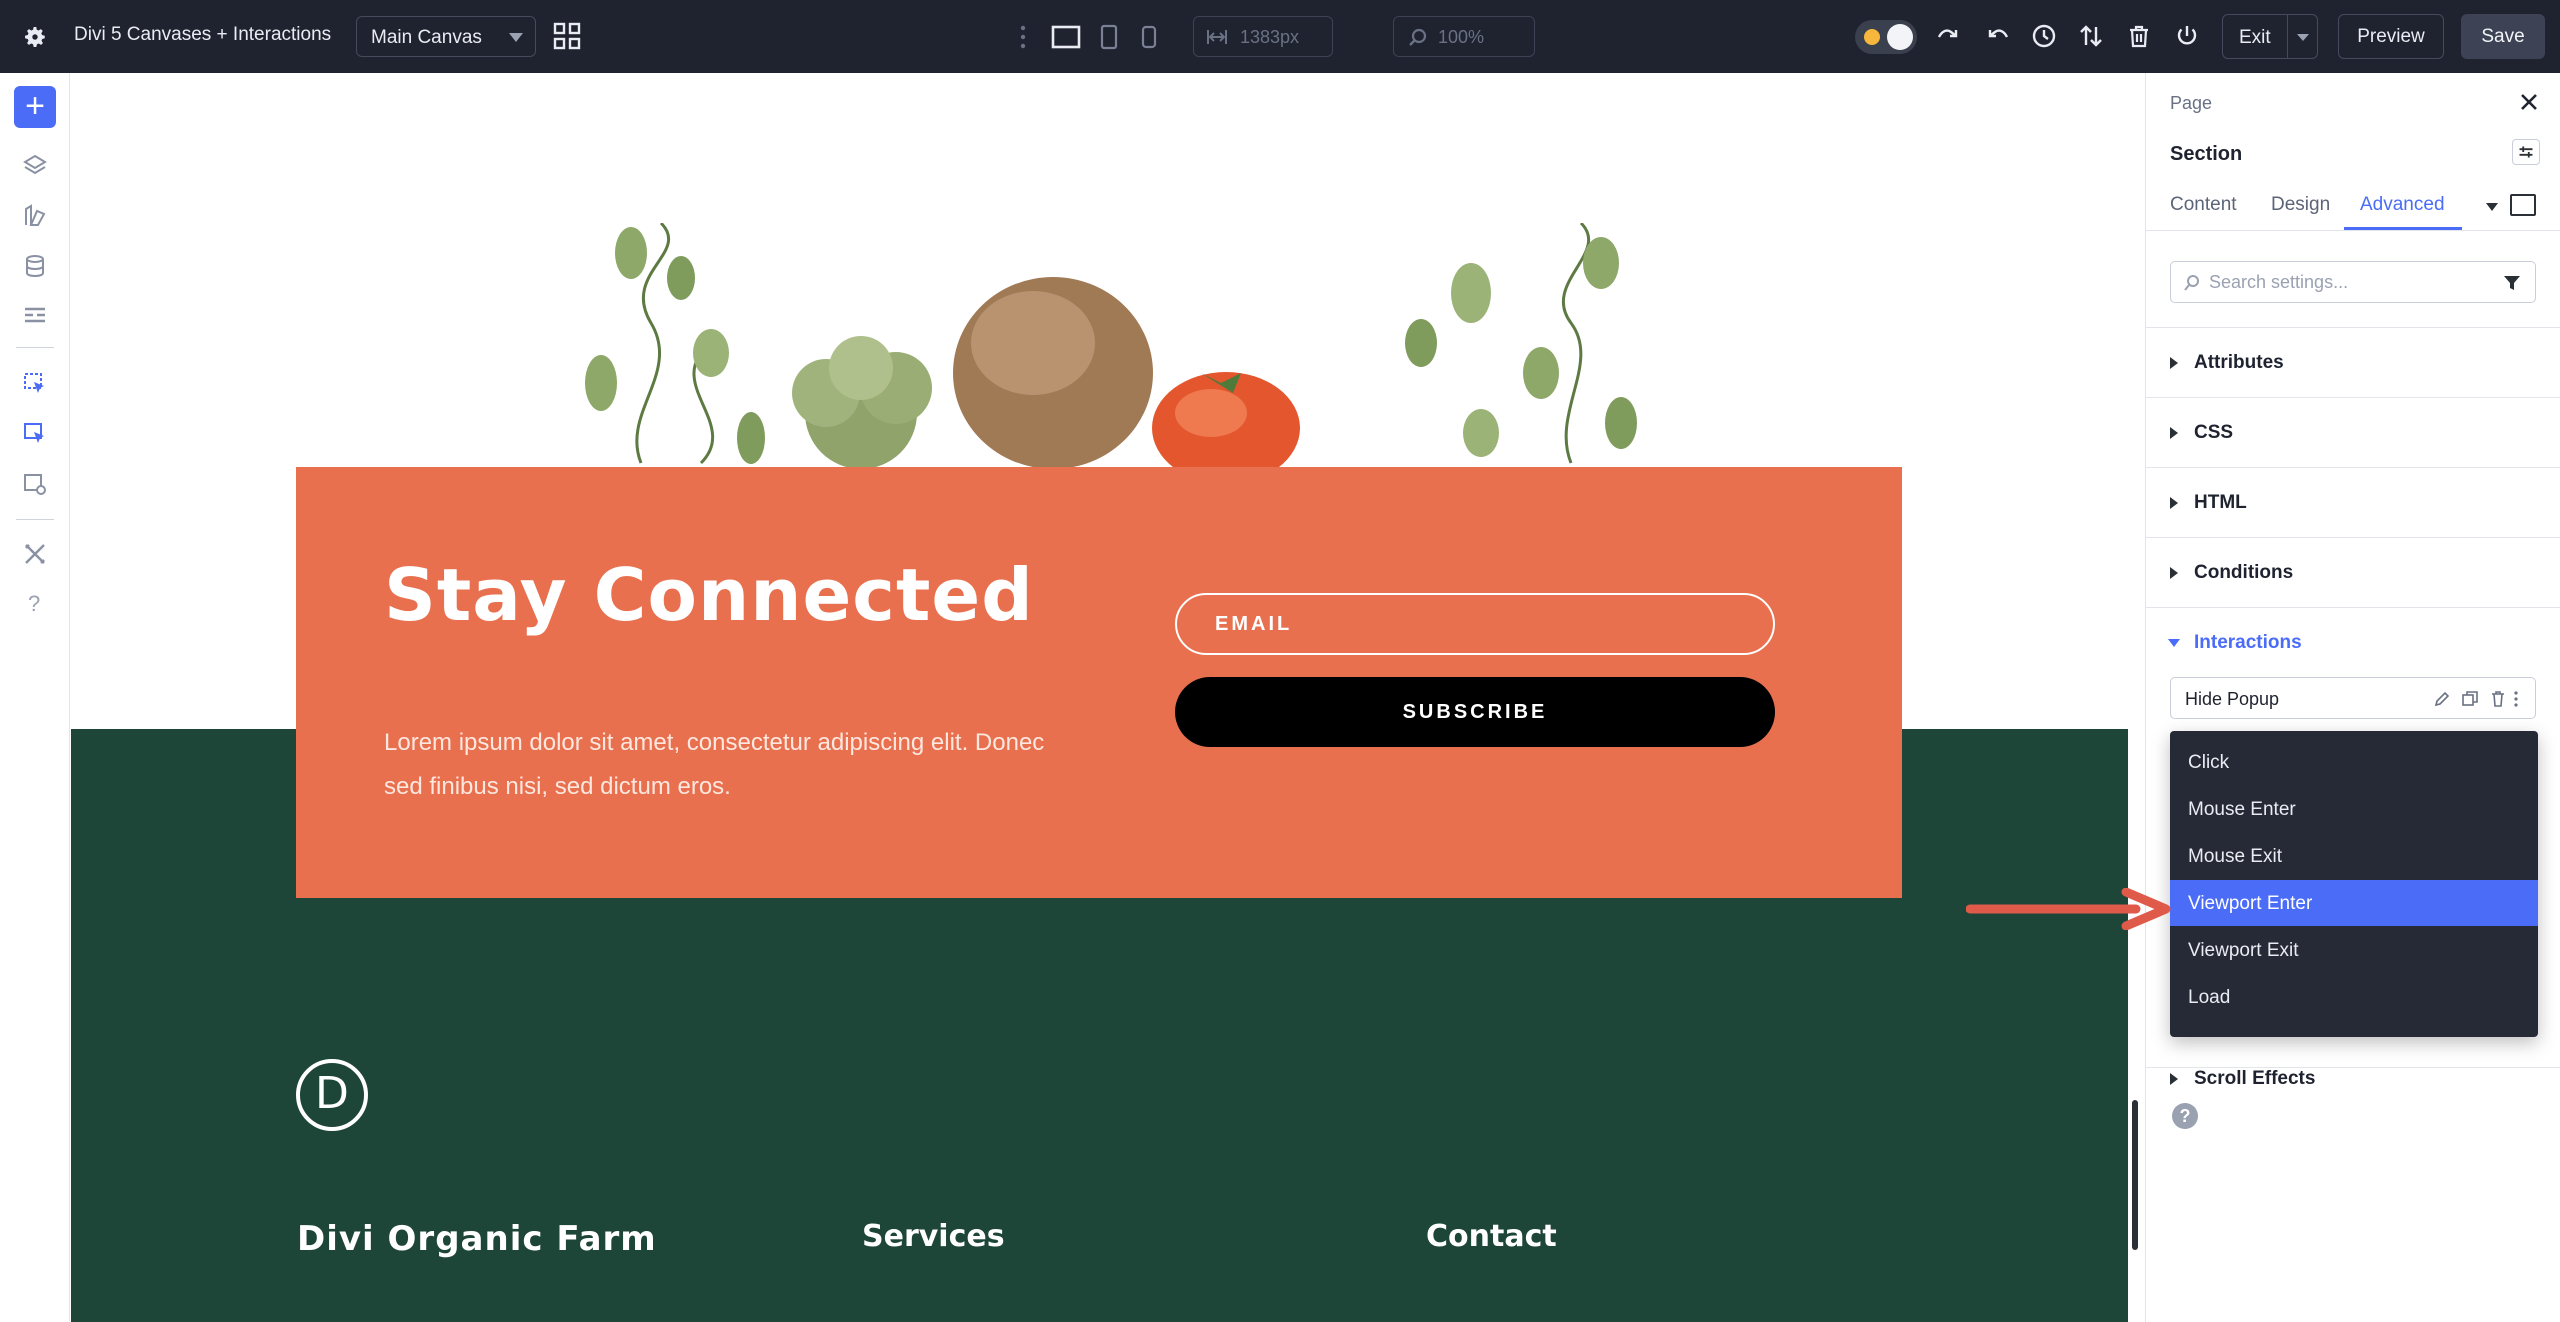  What do you see at coordinates (2255, 37) in the screenshot?
I see `exit-label: Exit` at bounding box center [2255, 37].